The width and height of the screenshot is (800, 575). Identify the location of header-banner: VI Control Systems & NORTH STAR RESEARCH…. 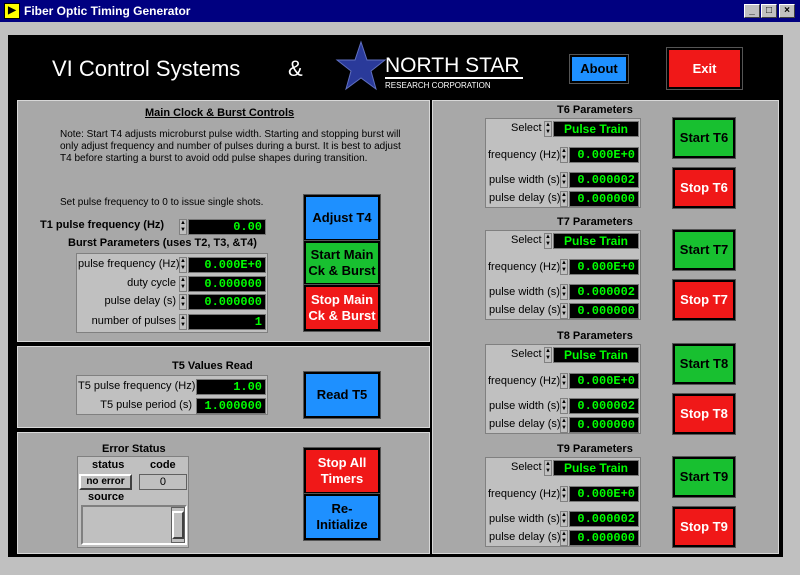
(396, 67).